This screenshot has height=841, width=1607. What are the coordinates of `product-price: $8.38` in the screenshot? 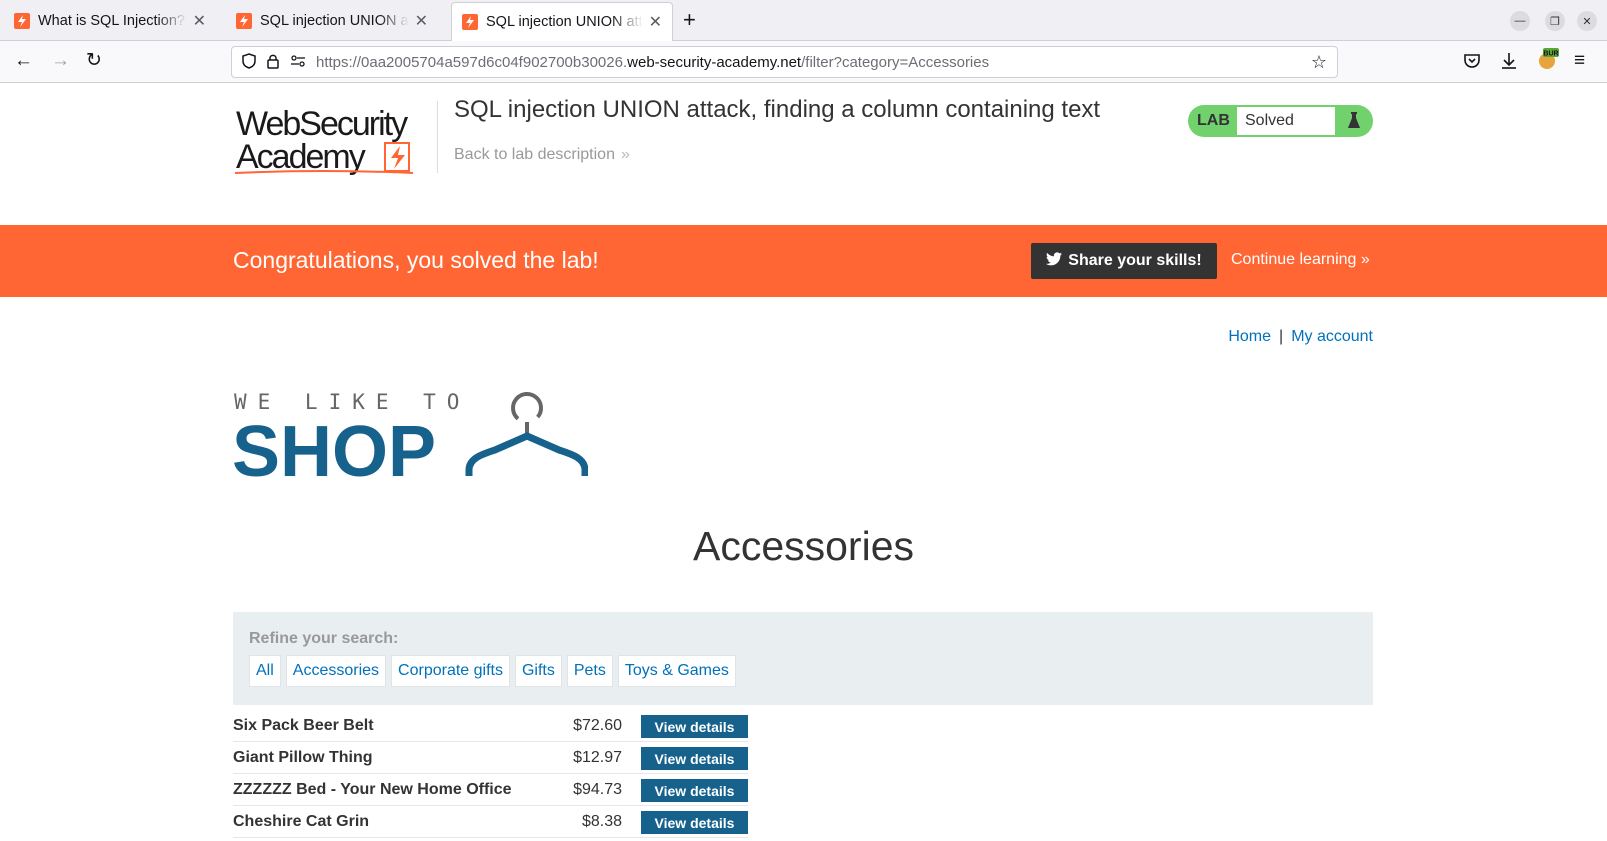 It's located at (601, 821).